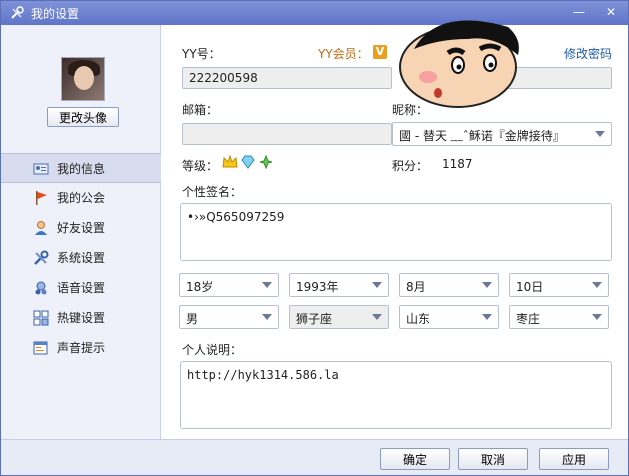  I want to click on sidebar-item-label: 好友设置, so click(81, 228).